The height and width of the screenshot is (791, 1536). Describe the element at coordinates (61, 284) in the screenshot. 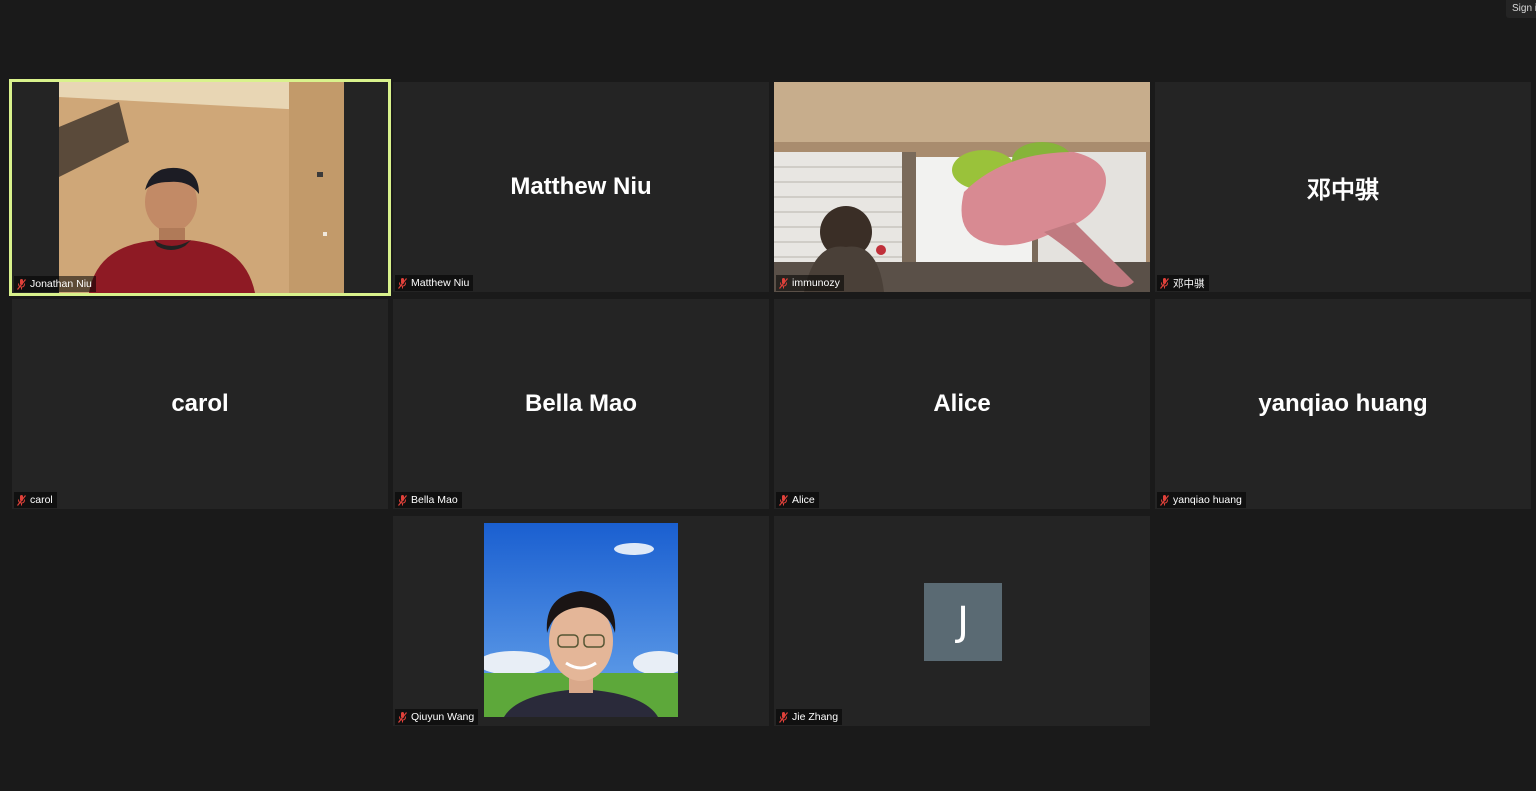

I see `participant-name: Jonathan Niu` at that location.